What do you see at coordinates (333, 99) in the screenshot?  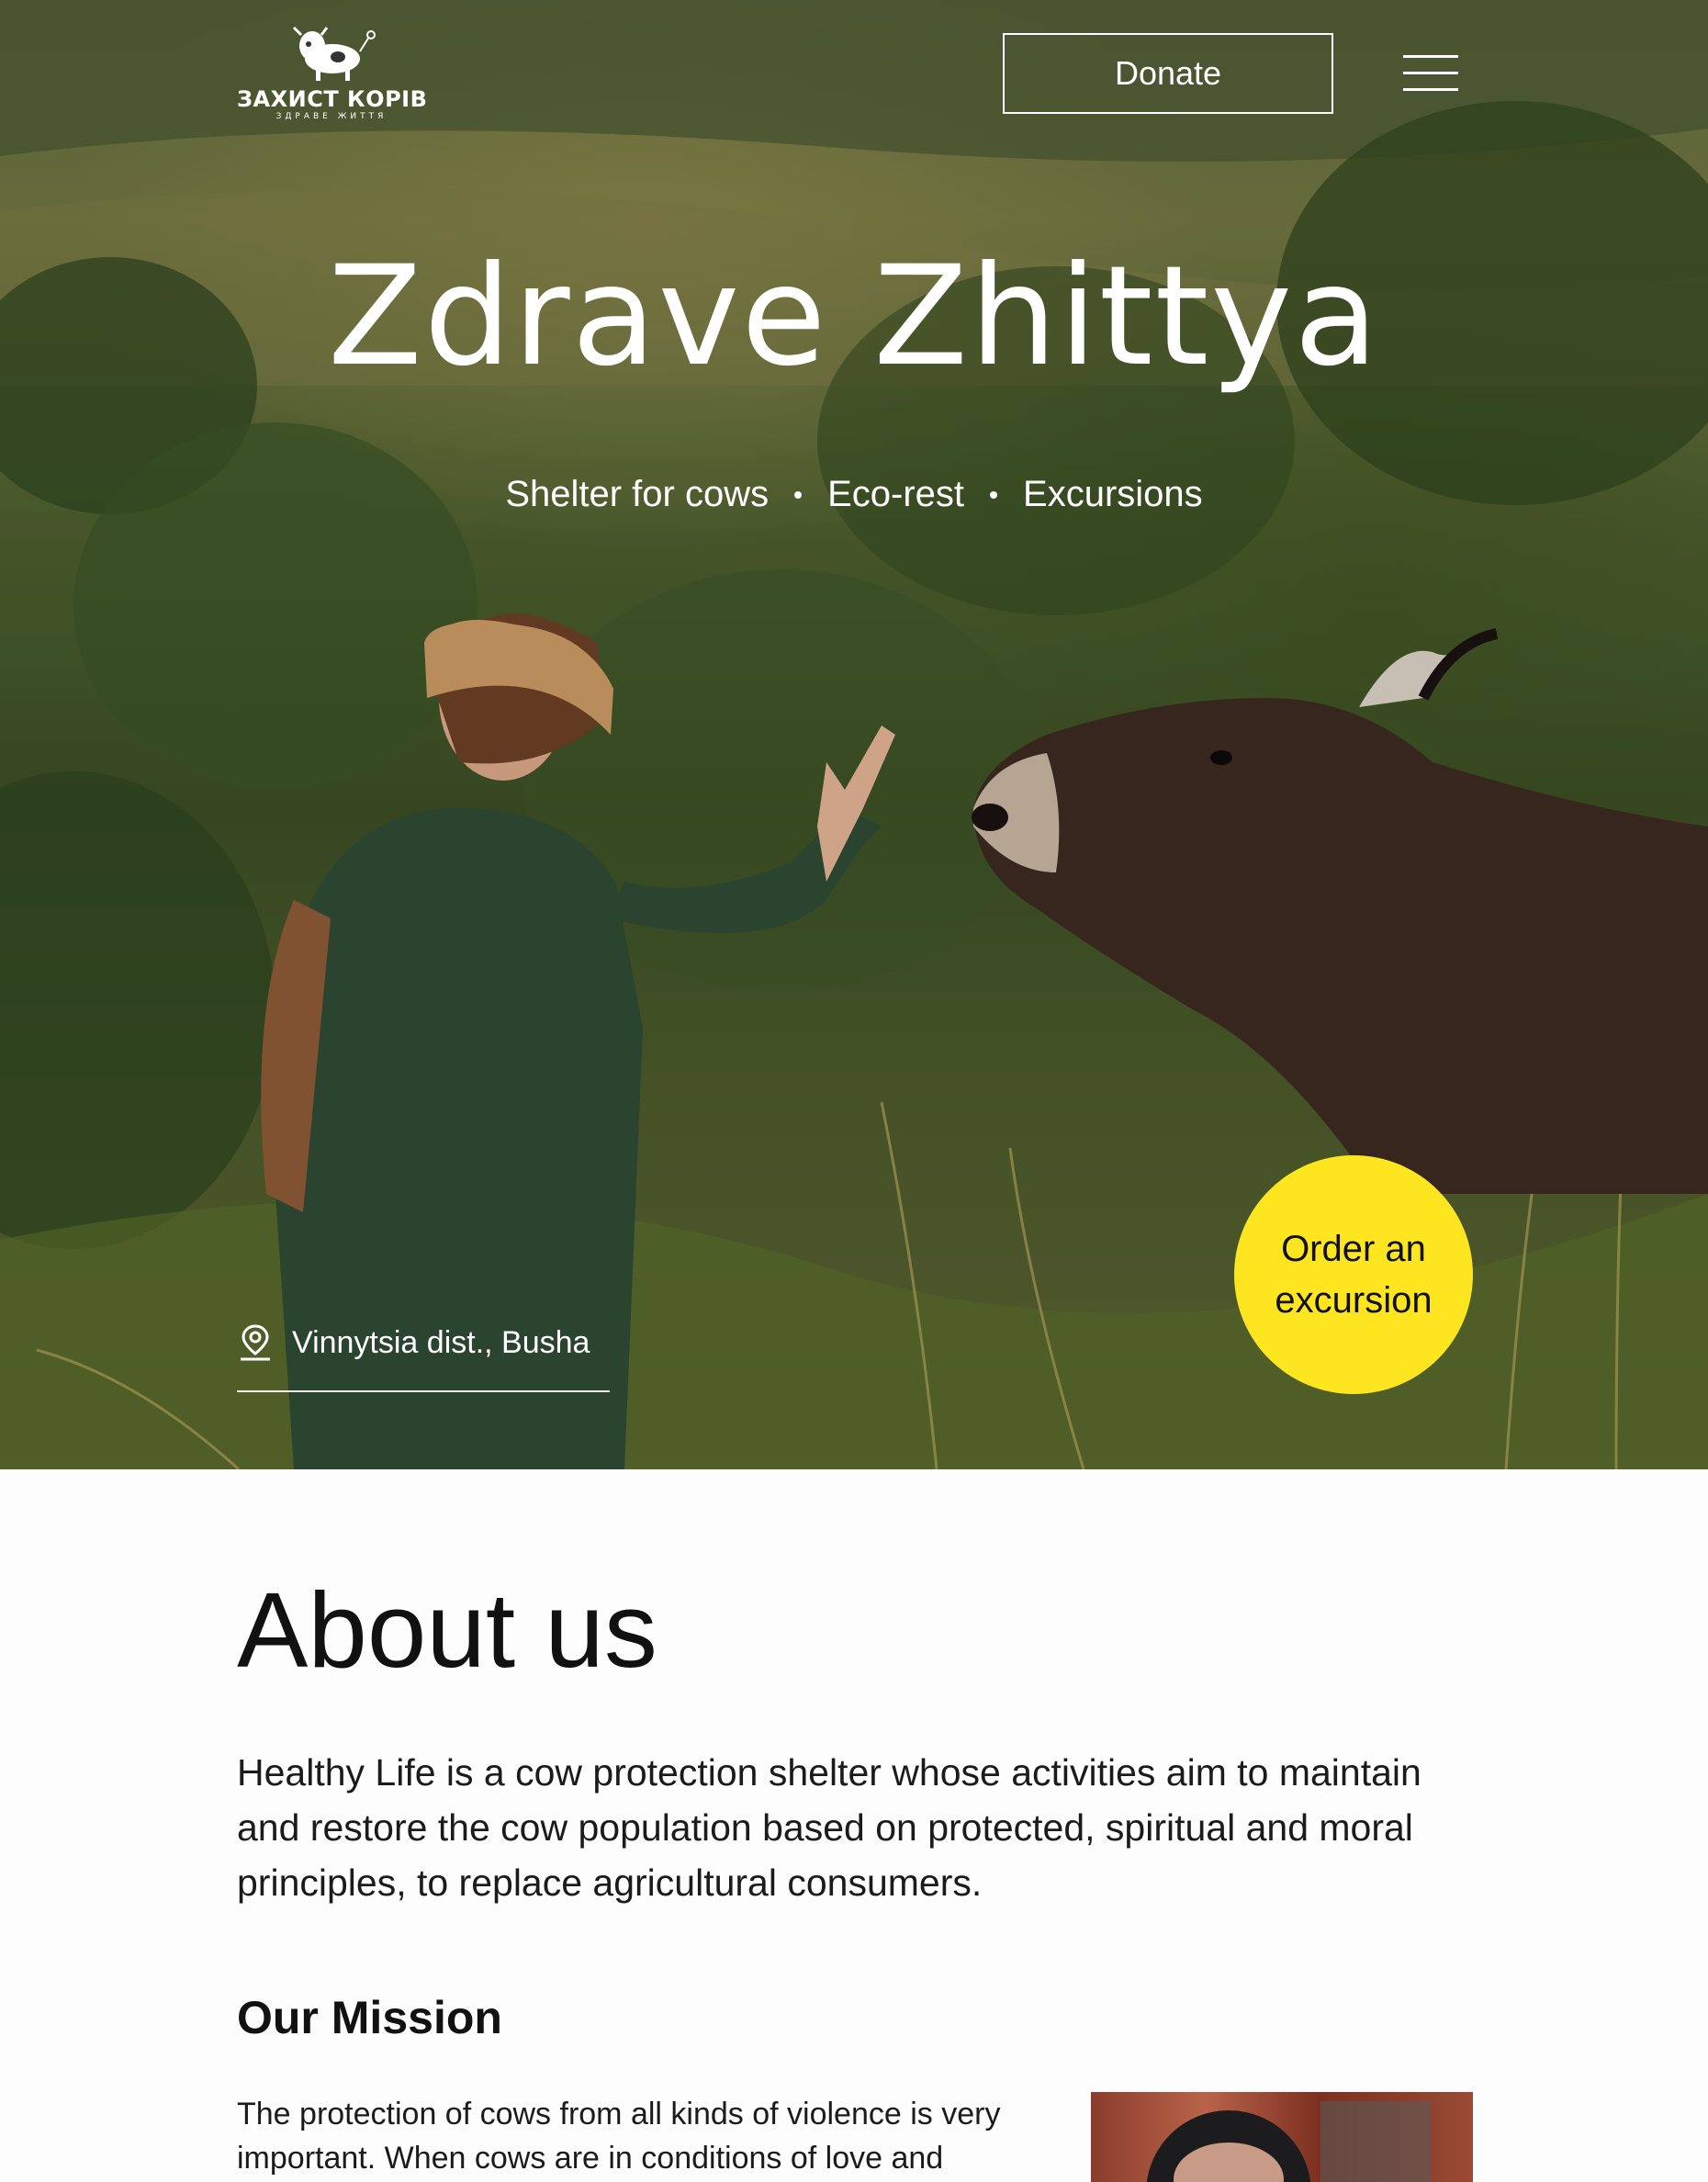 I see `logo-text: ЗАХИСТ КОРІВ` at bounding box center [333, 99].